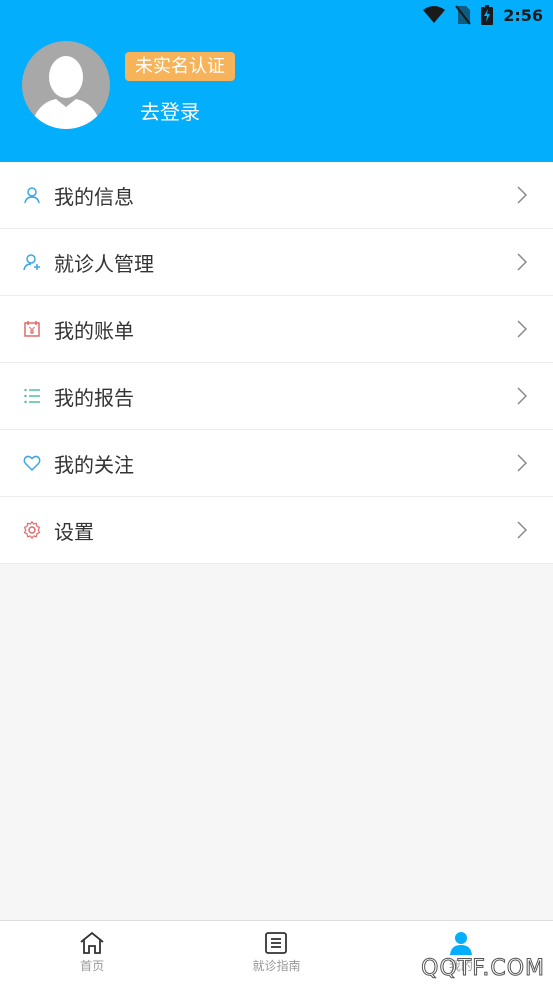  I want to click on guide-icon, so click(276, 943).